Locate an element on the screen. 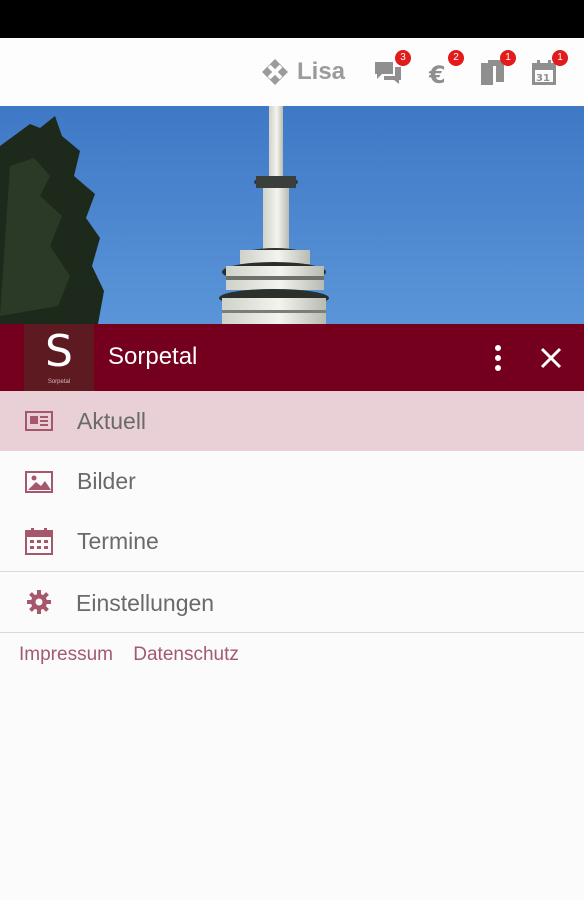 This screenshot has height=900, width=584. documents-button: 1 is located at coordinates (497, 69).